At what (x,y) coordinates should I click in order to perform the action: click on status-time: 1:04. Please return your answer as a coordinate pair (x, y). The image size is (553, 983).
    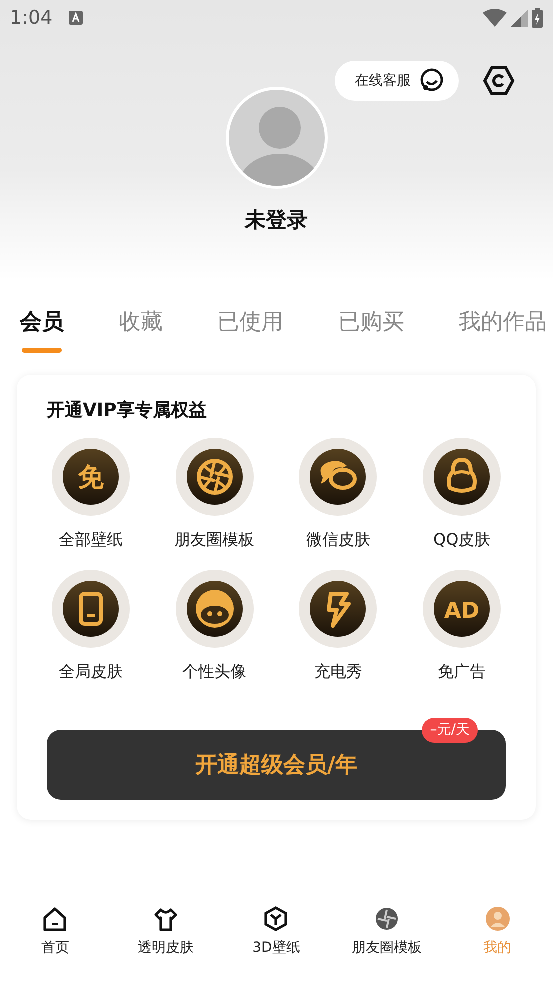
    Looking at the image, I should click on (31, 18).